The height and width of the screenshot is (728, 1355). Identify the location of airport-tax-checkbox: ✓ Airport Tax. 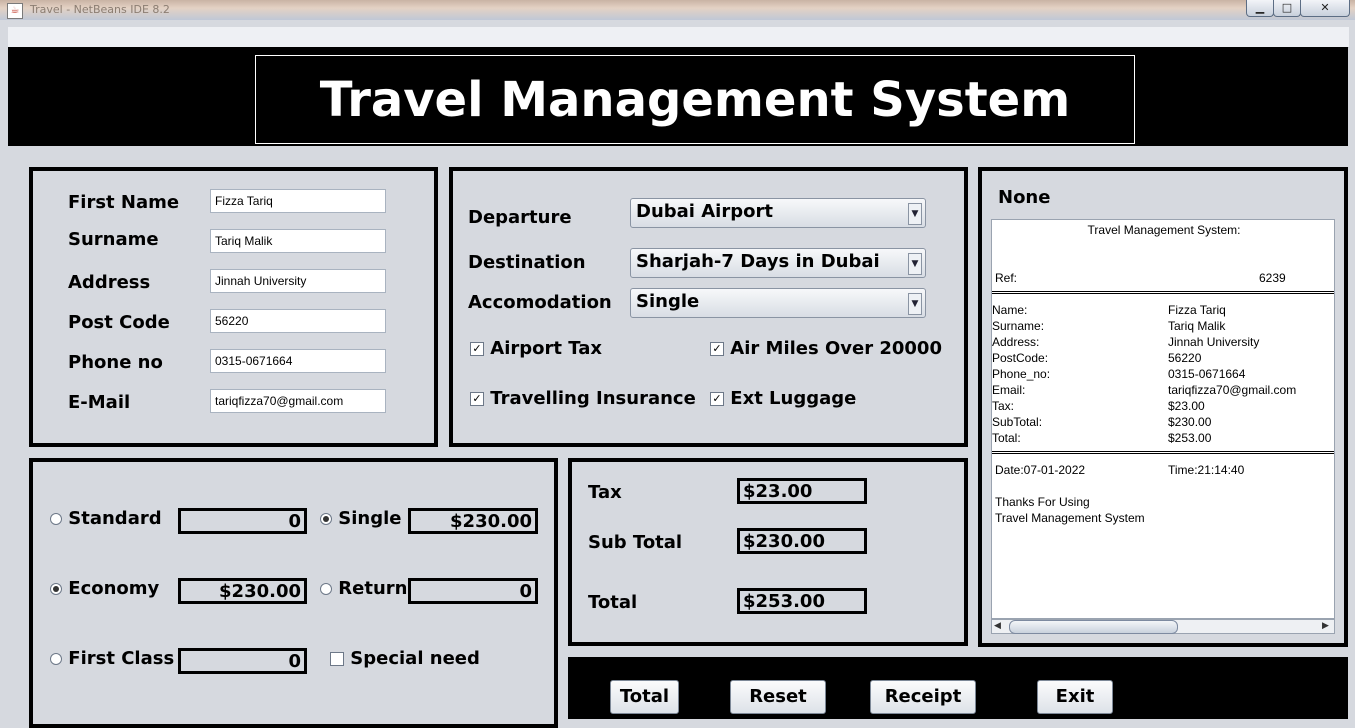
(536, 348).